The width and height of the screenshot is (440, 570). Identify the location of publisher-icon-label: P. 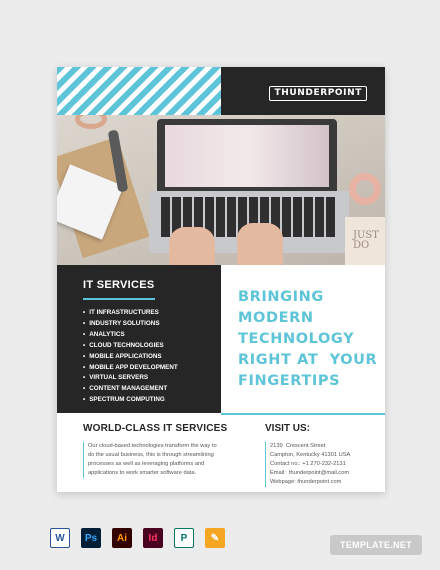
(184, 538).